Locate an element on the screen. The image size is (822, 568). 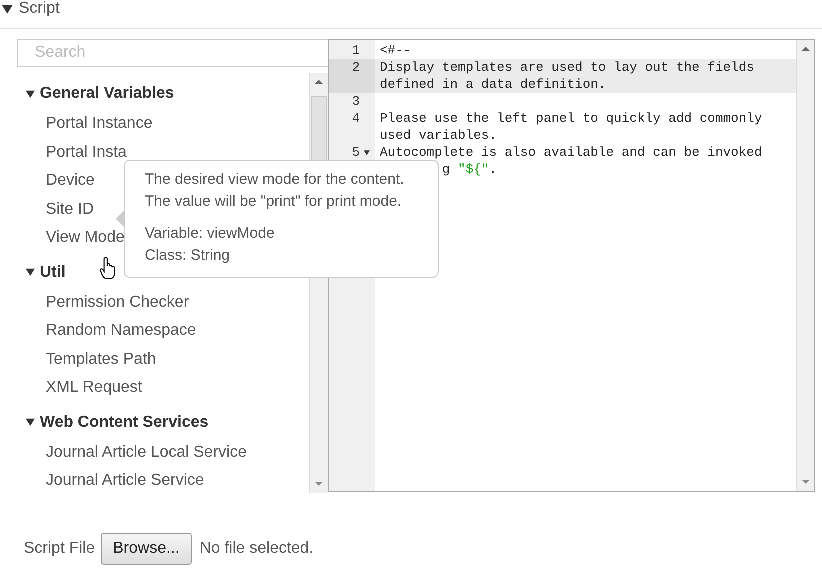
code-line: g "${". is located at coordinates (470, 169).